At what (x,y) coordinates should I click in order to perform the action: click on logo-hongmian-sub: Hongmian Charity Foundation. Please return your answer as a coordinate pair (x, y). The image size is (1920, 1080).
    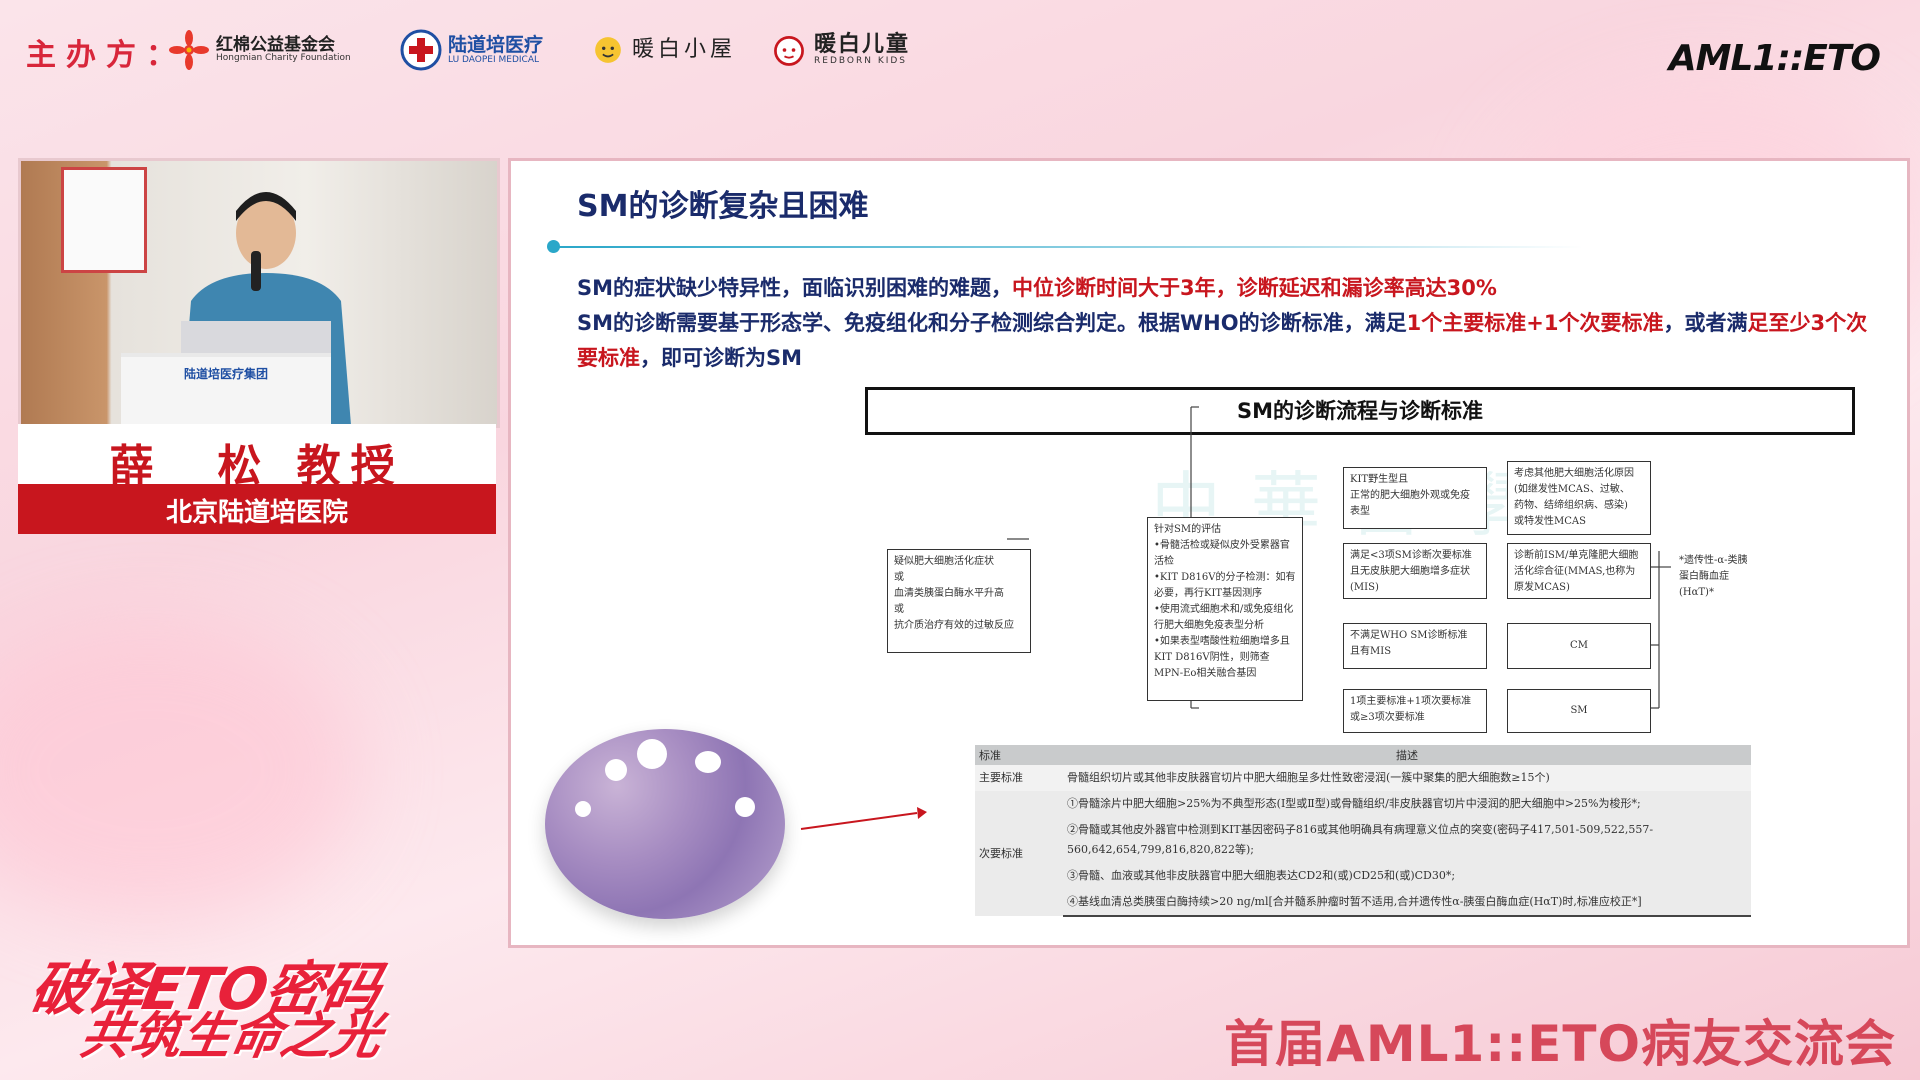
    Looking at the image, I should click on (283, 58).